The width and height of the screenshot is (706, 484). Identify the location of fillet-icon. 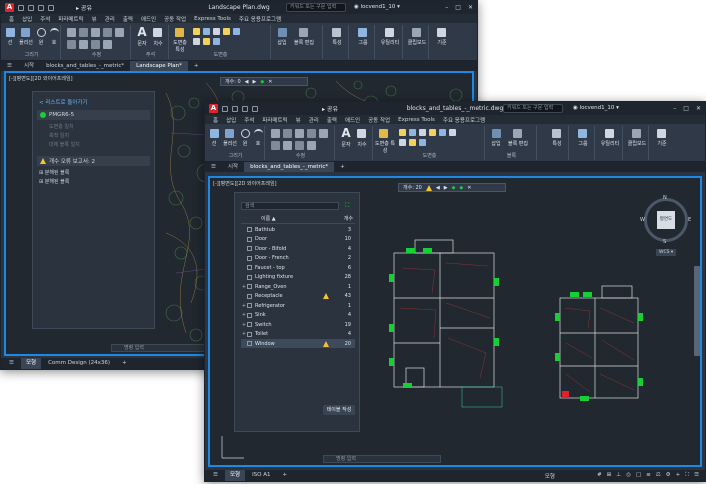
(71, 44).